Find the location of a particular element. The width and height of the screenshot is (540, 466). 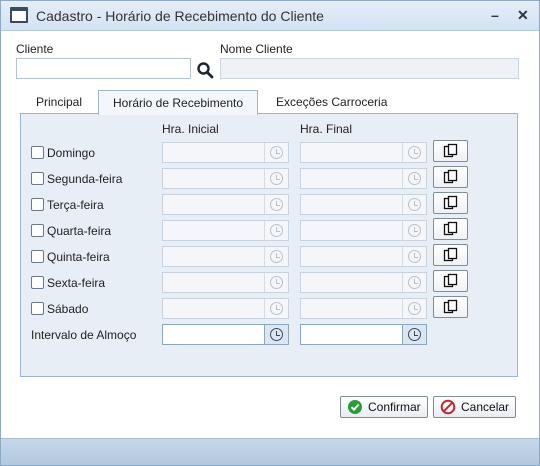

copy-button-sexta is located at coordinates (450, 281).